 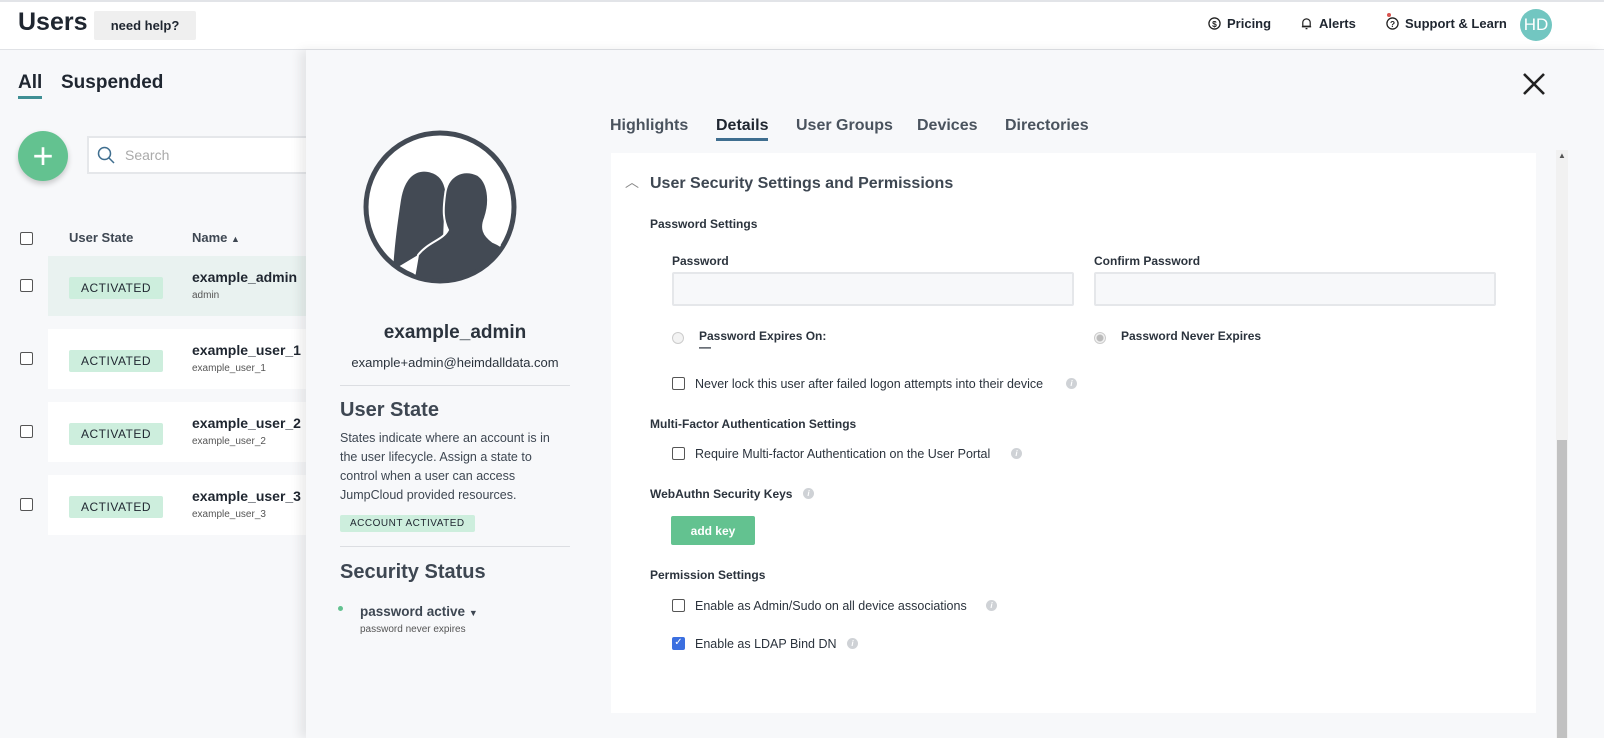 What do you see at coordinates (1534, 84) in the screenshot?
I see `close-icon` at bounding box center [1534, 84].